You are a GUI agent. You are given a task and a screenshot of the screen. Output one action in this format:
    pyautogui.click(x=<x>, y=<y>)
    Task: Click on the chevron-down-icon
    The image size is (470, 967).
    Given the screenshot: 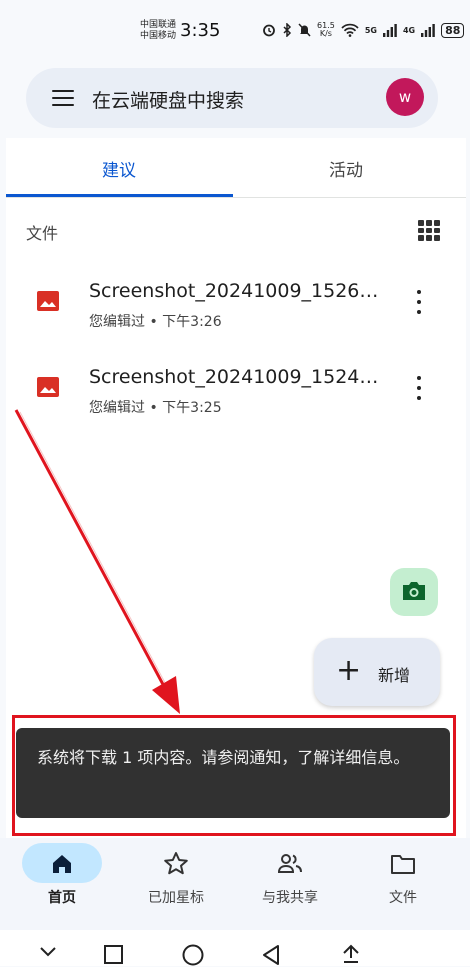 What is the action you would take?
    pyautogui.click(x=48, y=951)
    